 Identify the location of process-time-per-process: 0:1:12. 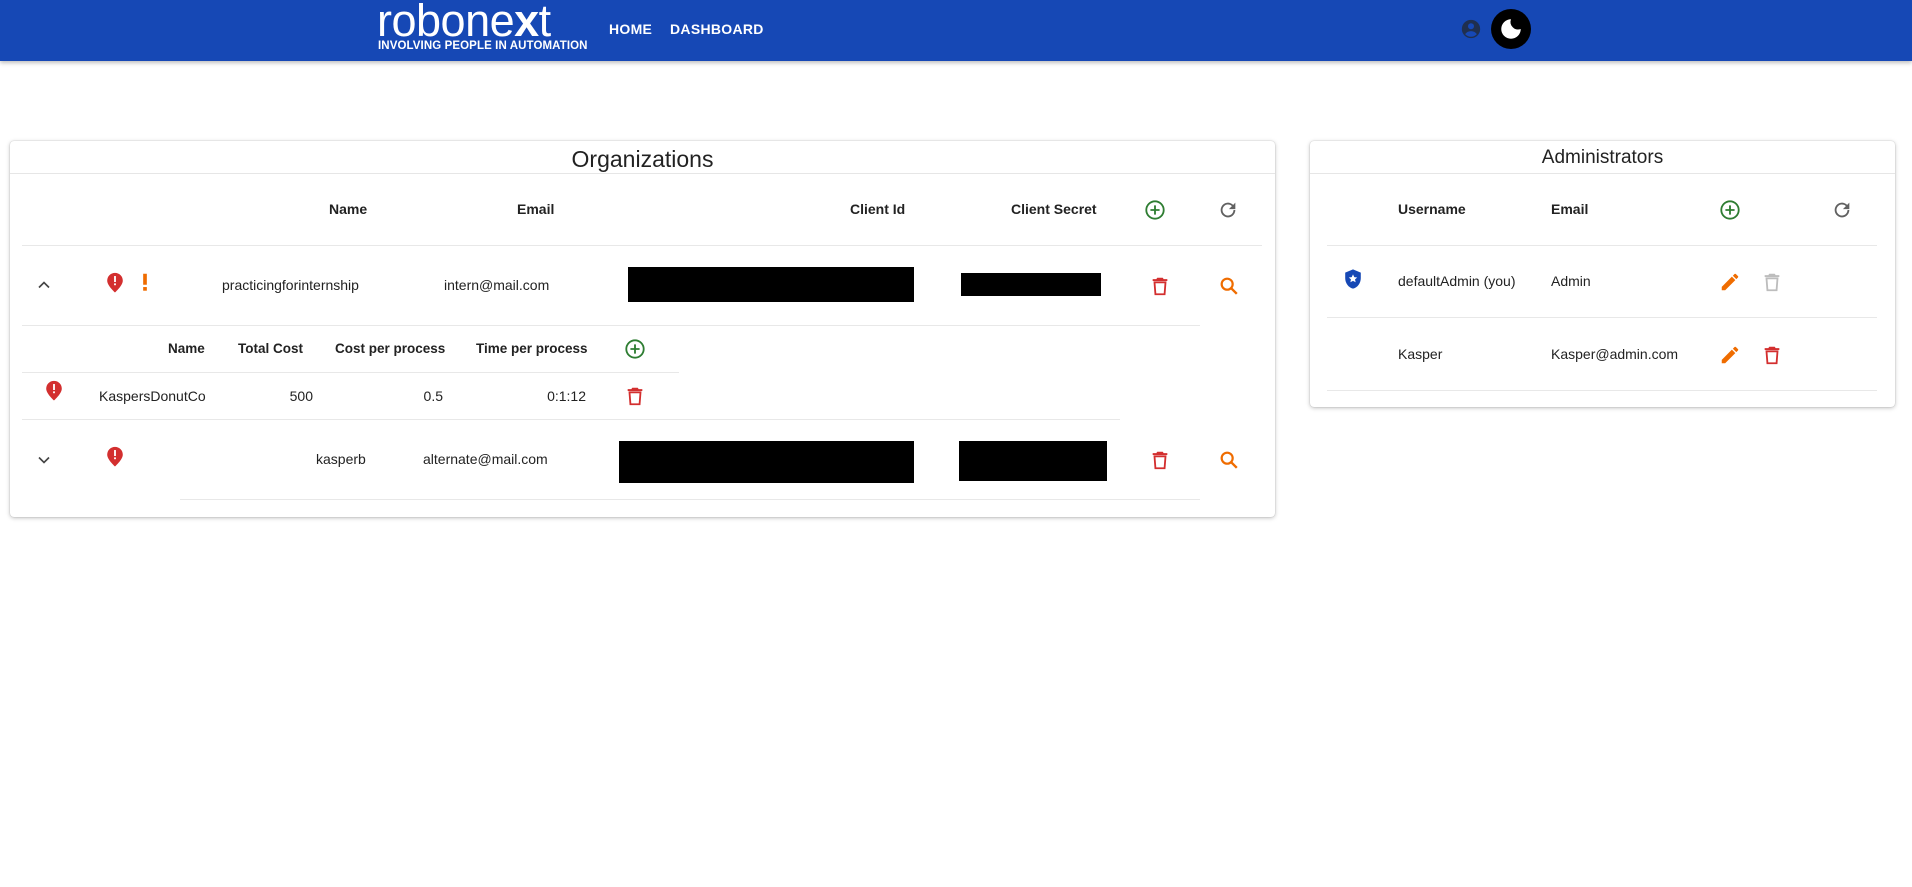
(566, 396).